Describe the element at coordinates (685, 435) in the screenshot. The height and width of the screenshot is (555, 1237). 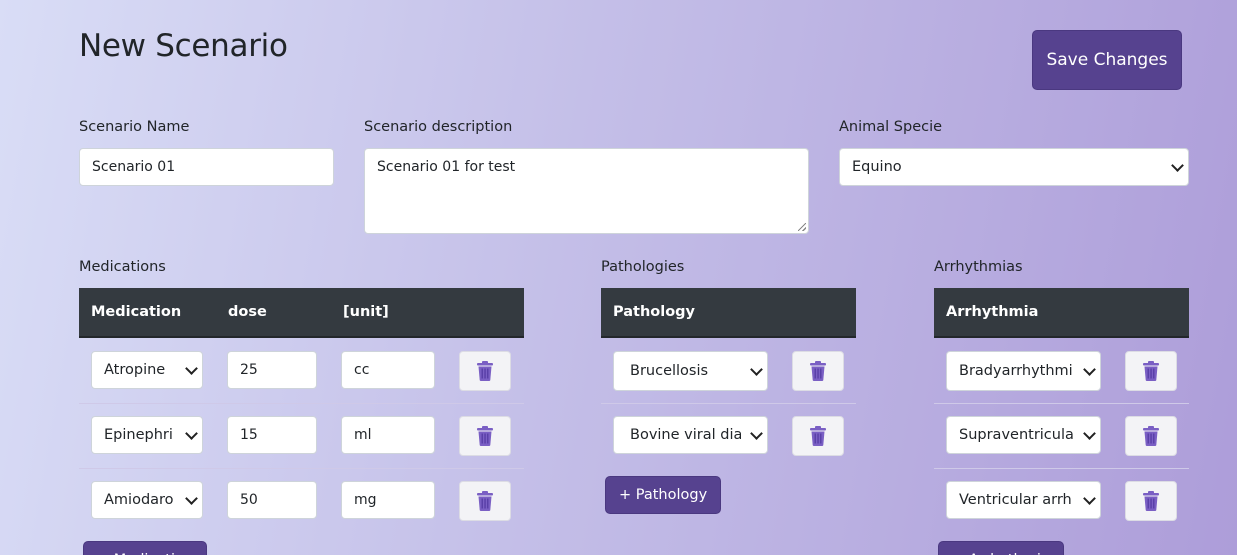
I see `pathology-value: Bovine viral diar` at that location.